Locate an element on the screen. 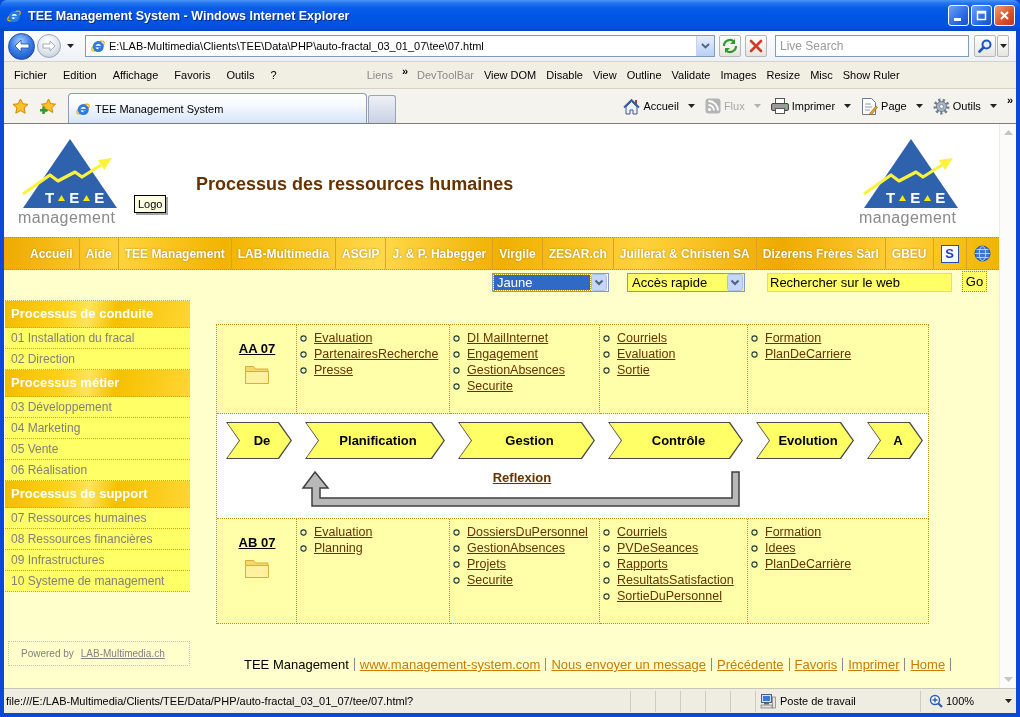 Image resolution: width=1020 pixels, height=717 pixels. tooltip: Logo is located at coordinates (150, 204).